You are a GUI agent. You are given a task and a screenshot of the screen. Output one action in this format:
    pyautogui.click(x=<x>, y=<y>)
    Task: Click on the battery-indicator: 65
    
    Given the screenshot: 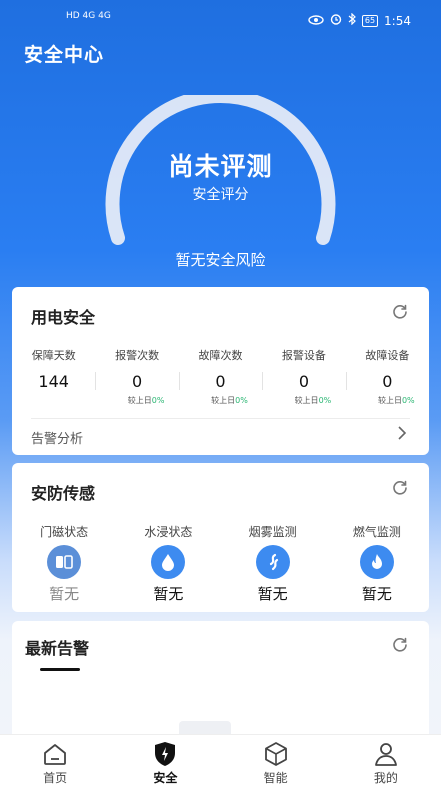 What is the action you would take?
    pyautogui.click(x=370, y=20)
    